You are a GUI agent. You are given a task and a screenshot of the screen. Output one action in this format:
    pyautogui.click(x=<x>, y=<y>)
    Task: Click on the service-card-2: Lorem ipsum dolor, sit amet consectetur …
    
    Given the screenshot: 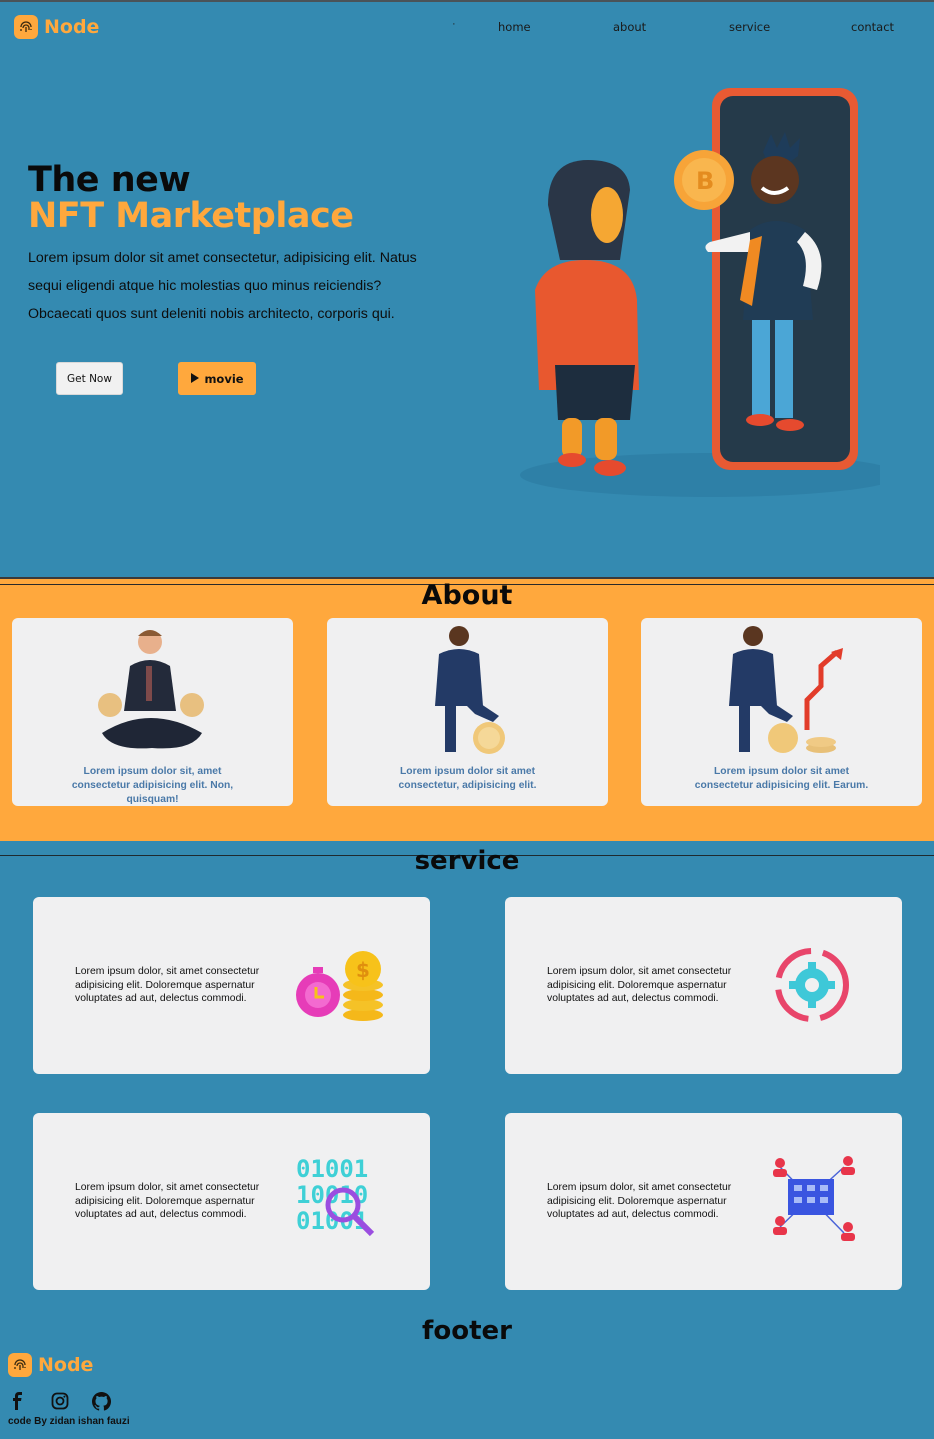 What is the action you would take?
    pyautogui.click(x=703, y=985)
    